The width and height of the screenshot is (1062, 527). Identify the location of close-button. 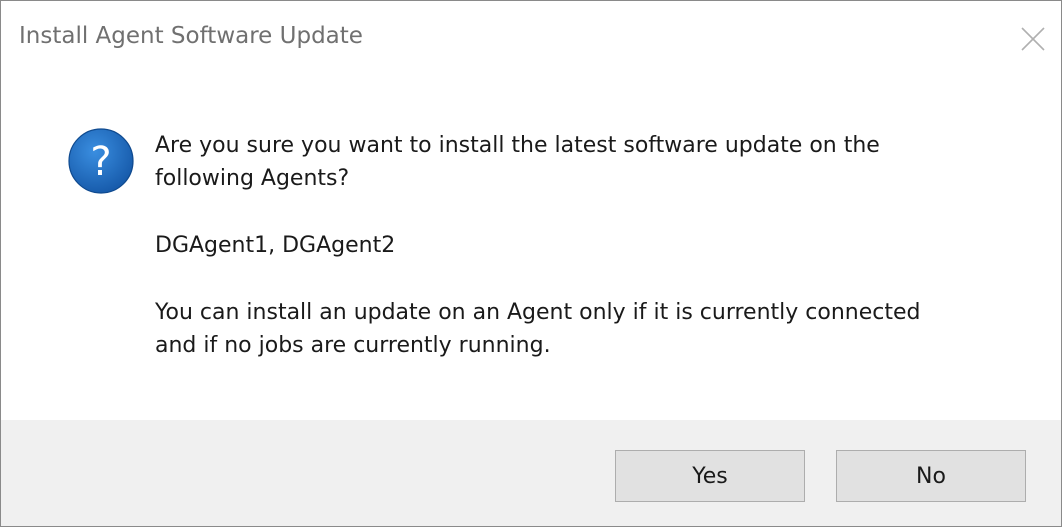
(1033, 39).